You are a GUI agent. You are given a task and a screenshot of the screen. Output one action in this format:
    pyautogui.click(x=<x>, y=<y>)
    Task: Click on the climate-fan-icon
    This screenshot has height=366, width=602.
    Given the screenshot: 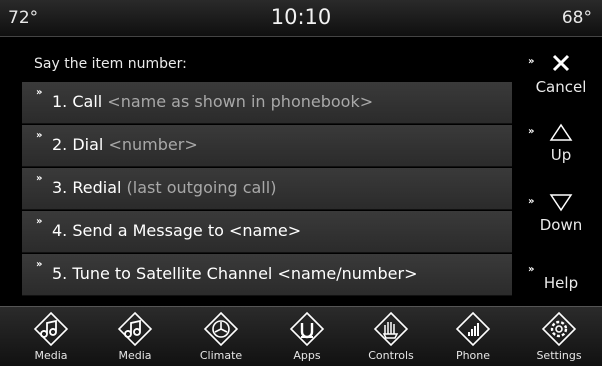 What is the action you would take?
    pyautogui.click(x=221, y=329)
    